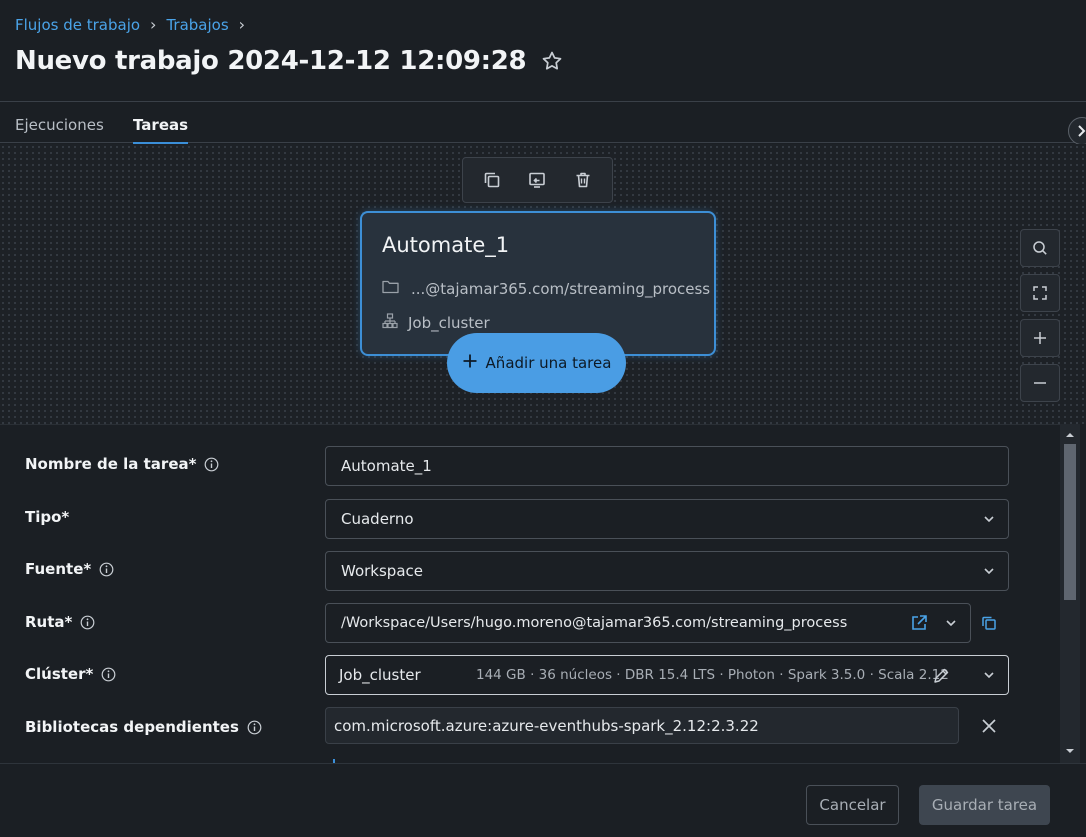 The image size is (1086, 837). I want to click on path-label-text: Ruta*, so click(49, 622).